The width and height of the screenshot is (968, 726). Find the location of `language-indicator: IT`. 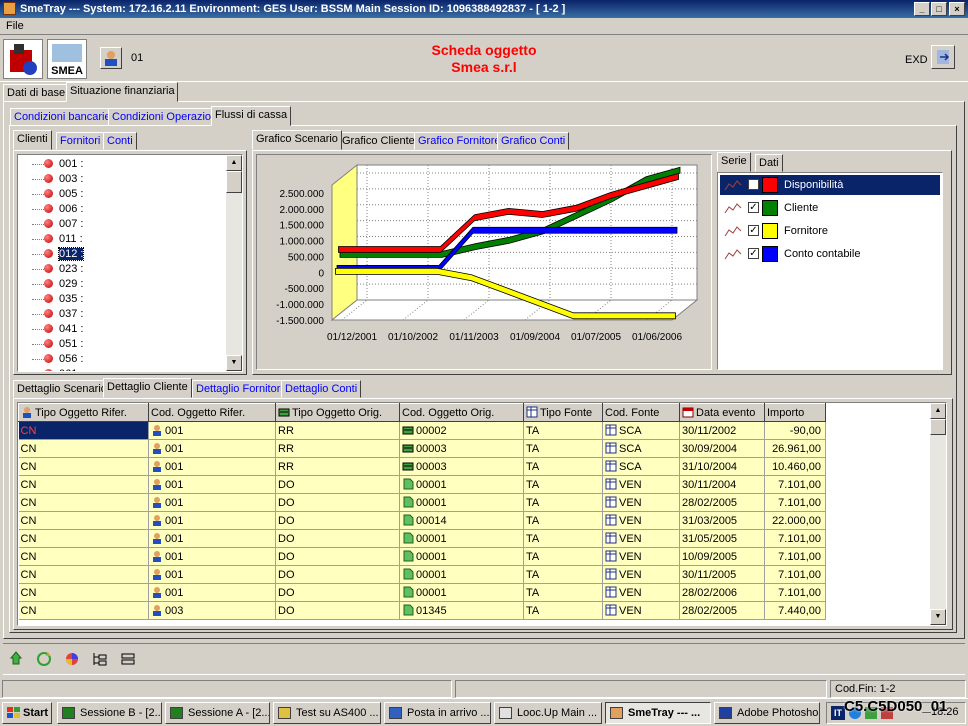

language-indicator: IT is located at coordinates (838, 713).